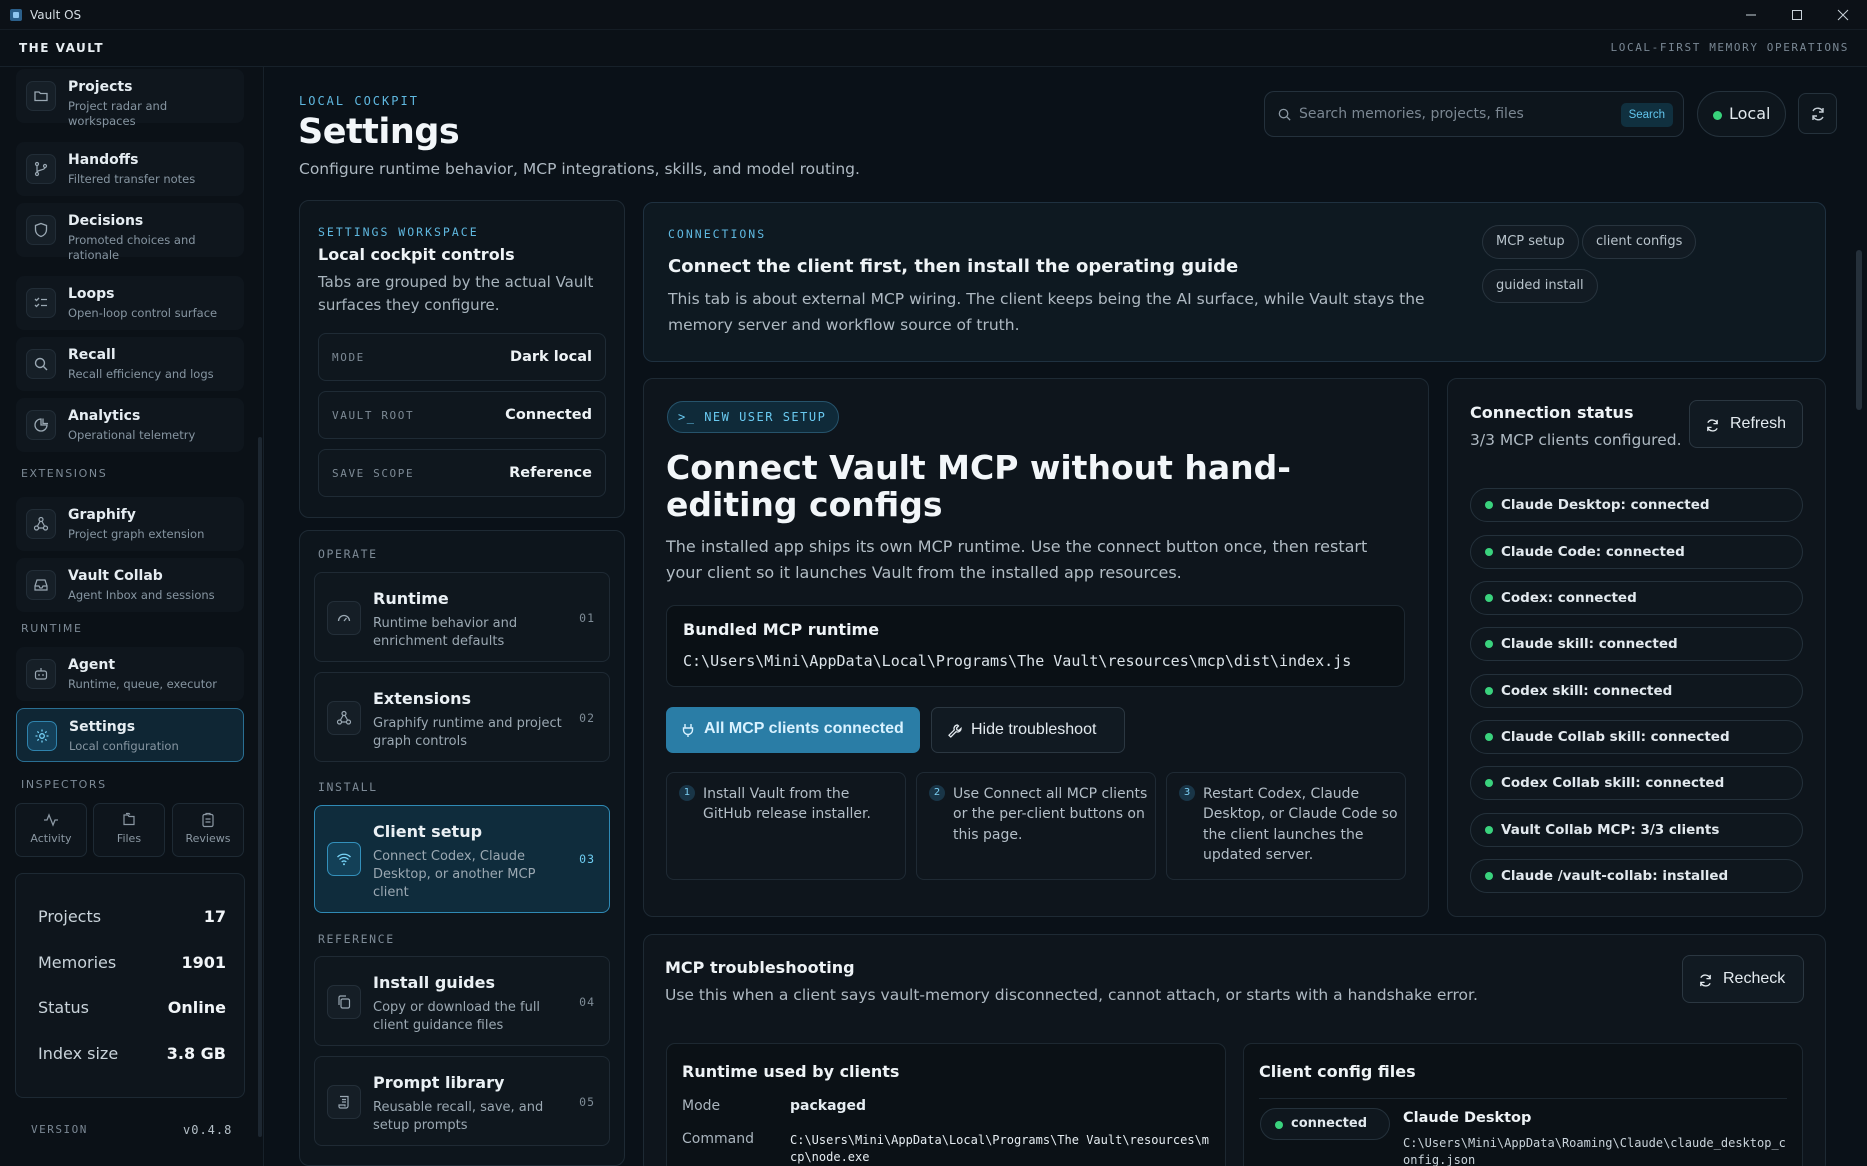  Describe the element at coordinates (1034, 729) in the screenshot. I see `hide-troubleshoot-label: Hide troubleshoot` at that location.